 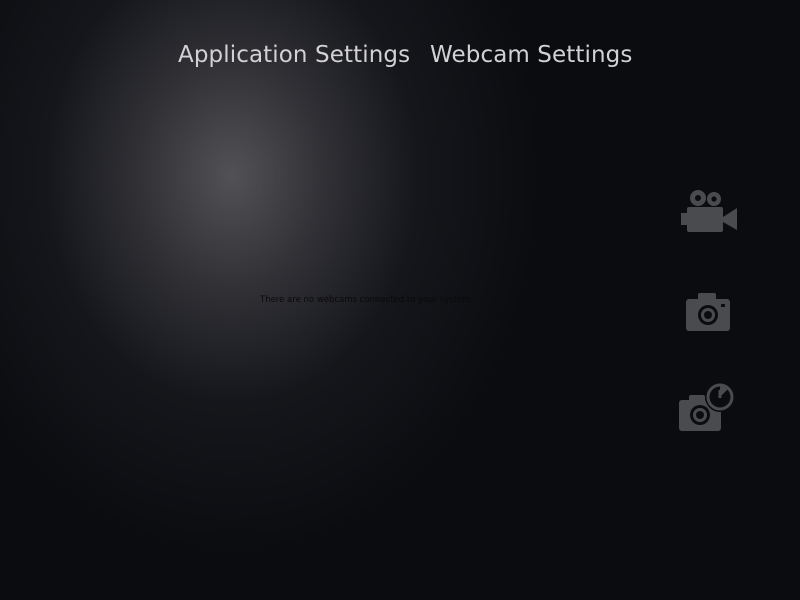 I want to click on video-camera-icon, so click(x=708, y=212).